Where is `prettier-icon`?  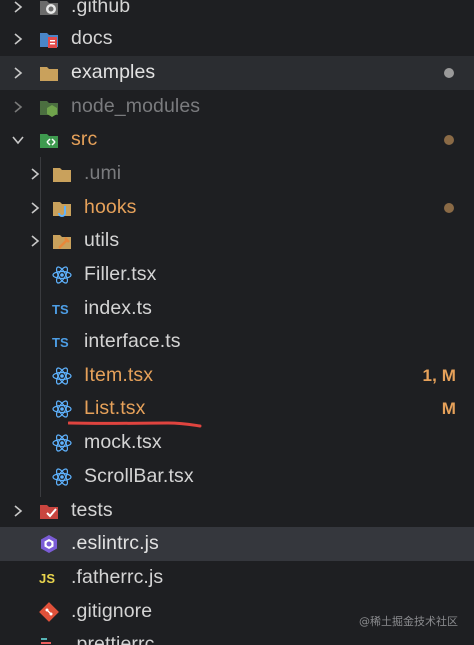
prettier-icon is located at coordinates (49, 639).